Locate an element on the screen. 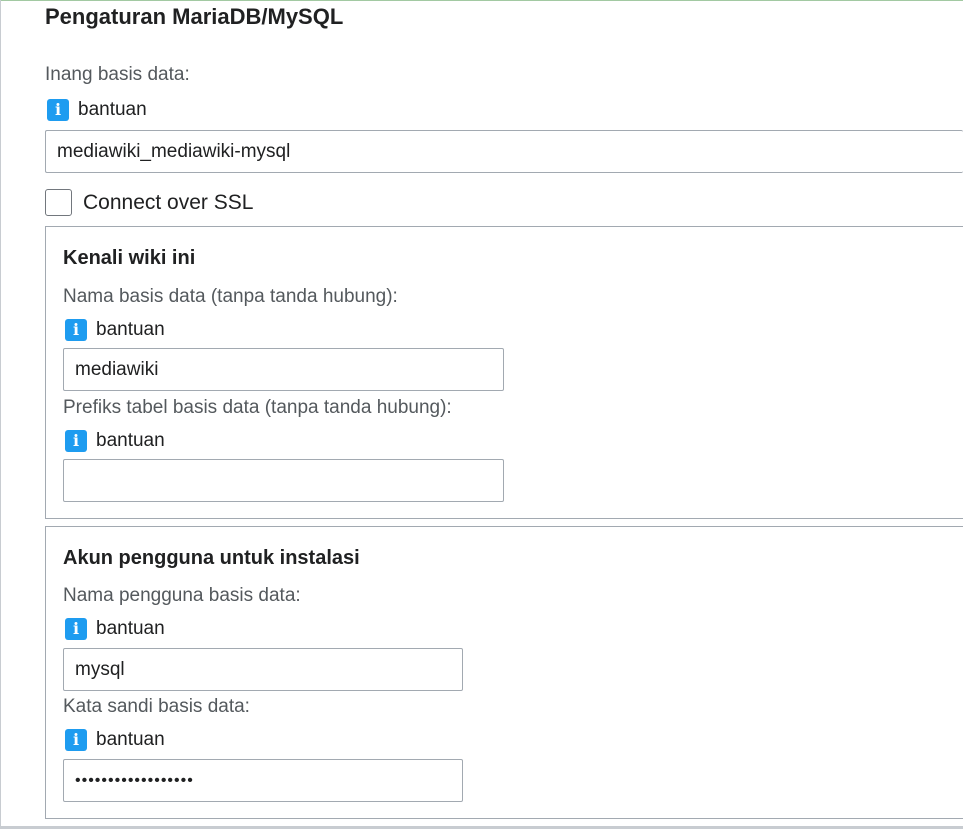  frame-left-border is located at coordinates (0, 414).